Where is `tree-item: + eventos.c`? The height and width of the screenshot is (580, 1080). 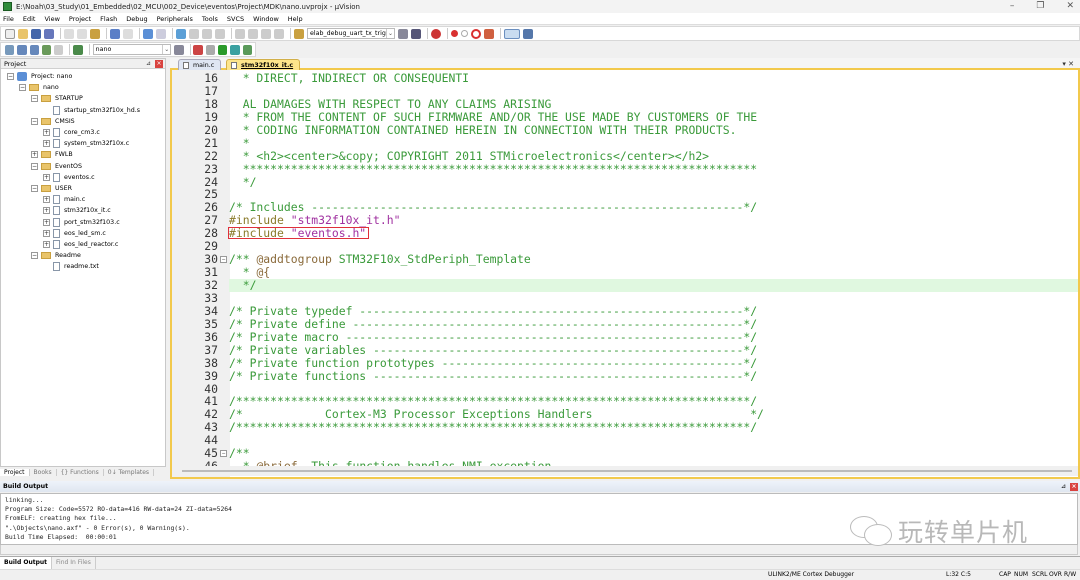 tree-item: + eventos.c is located at coordinates (69, 177).